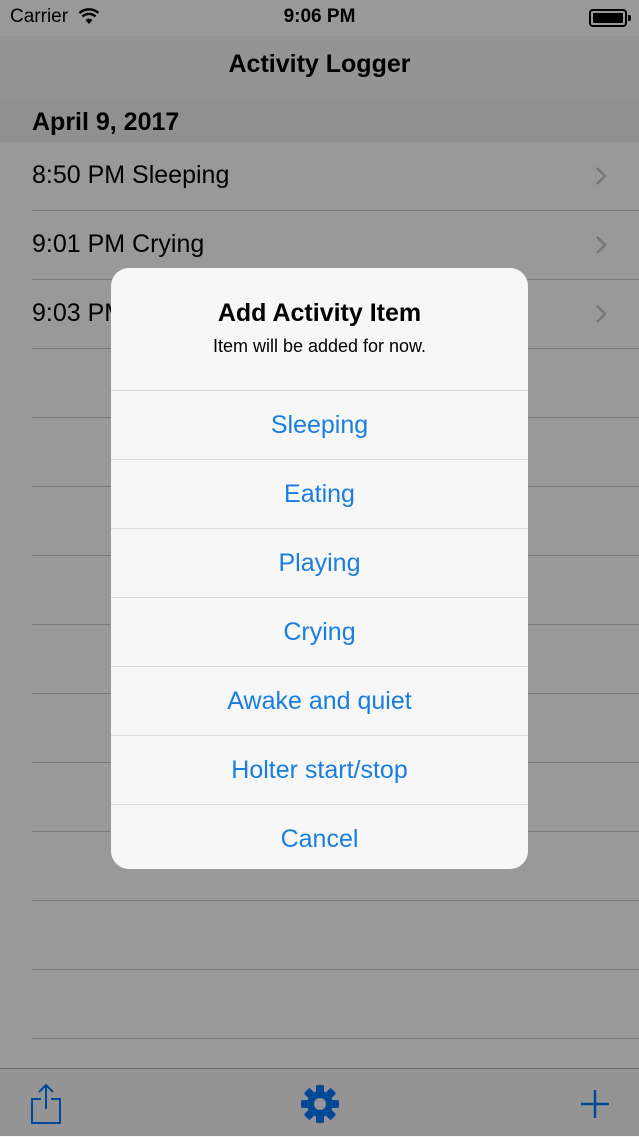  What do you see at coordinates (319, 425) in the screenshot?
I see `sleeping-button: Sleeping` at bounding box center [319, 425].